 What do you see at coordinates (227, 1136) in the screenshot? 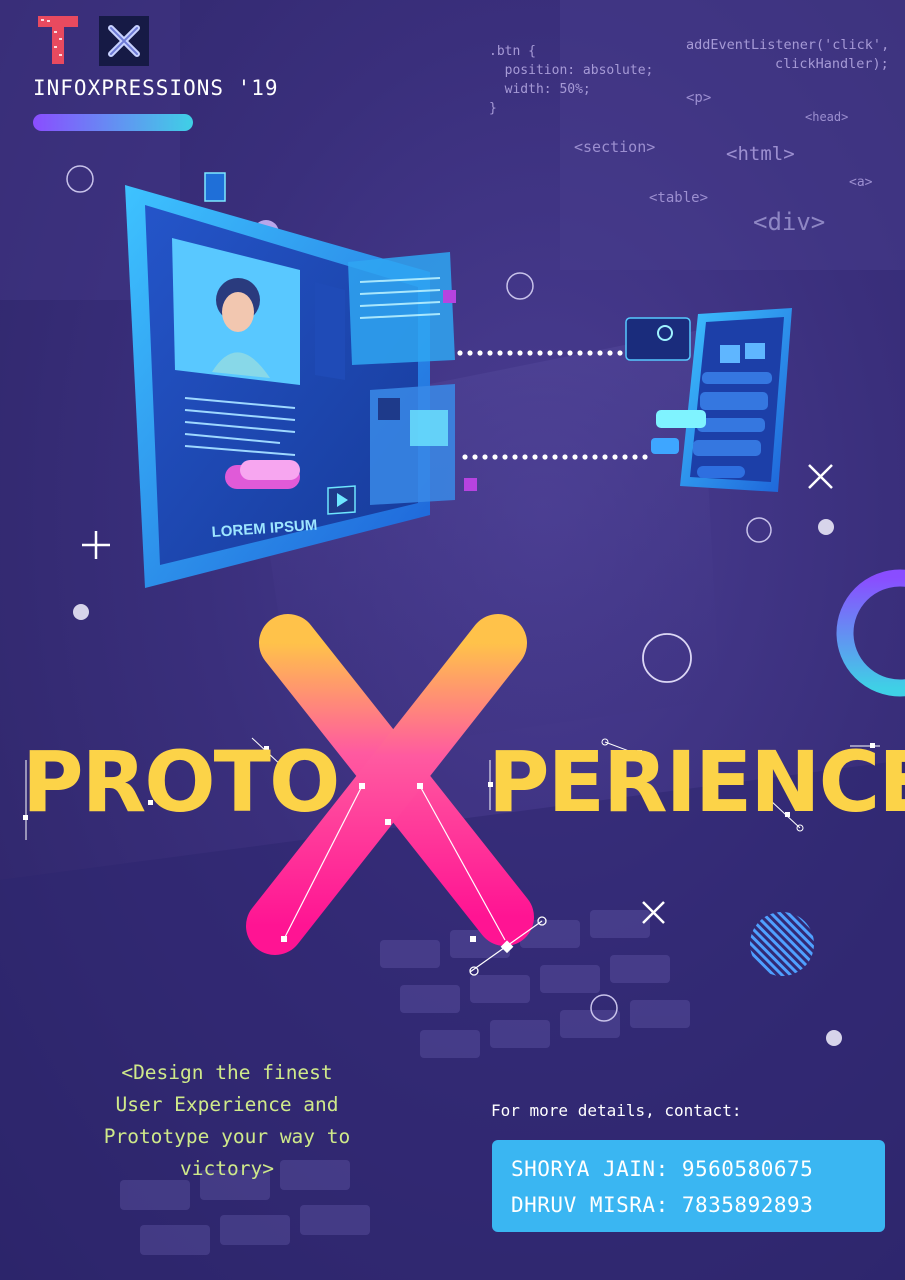
I see `tagline-line-3: Prototype your way to` at bounding box center [227, 1136].